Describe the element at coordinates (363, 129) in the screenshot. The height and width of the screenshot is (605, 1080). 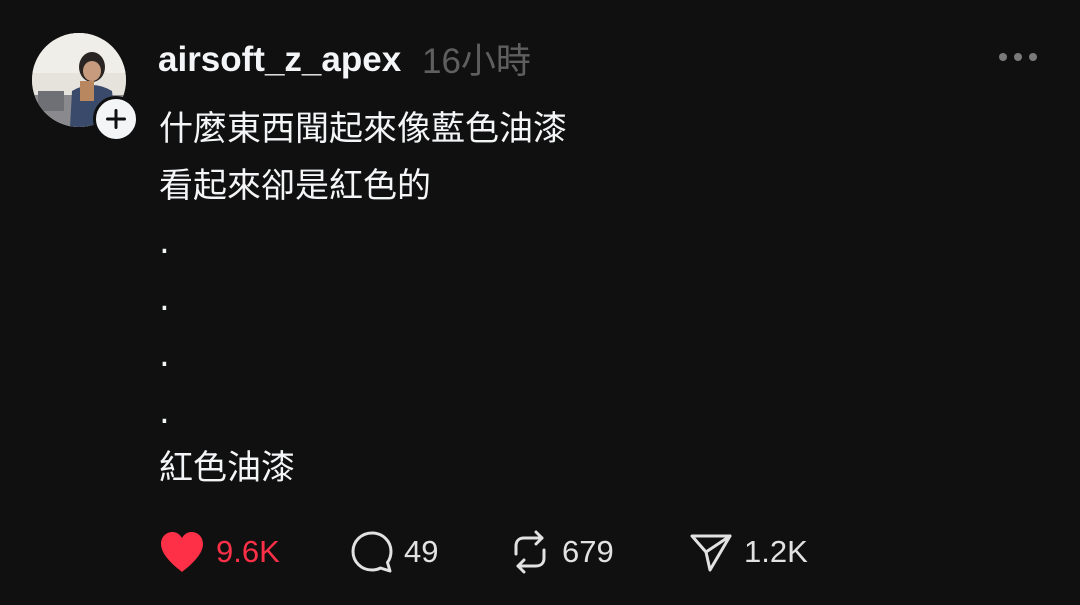
I see `post-text-line: 什麼東西聞起來像藍色油漆` at that location.